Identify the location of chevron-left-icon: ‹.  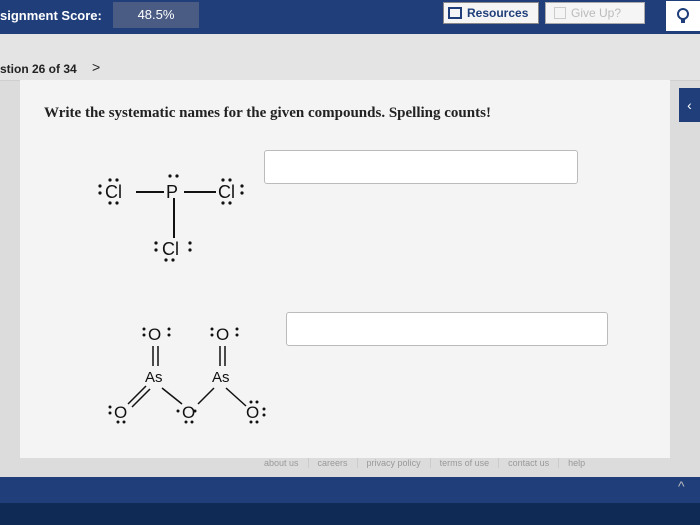
(689, 105).